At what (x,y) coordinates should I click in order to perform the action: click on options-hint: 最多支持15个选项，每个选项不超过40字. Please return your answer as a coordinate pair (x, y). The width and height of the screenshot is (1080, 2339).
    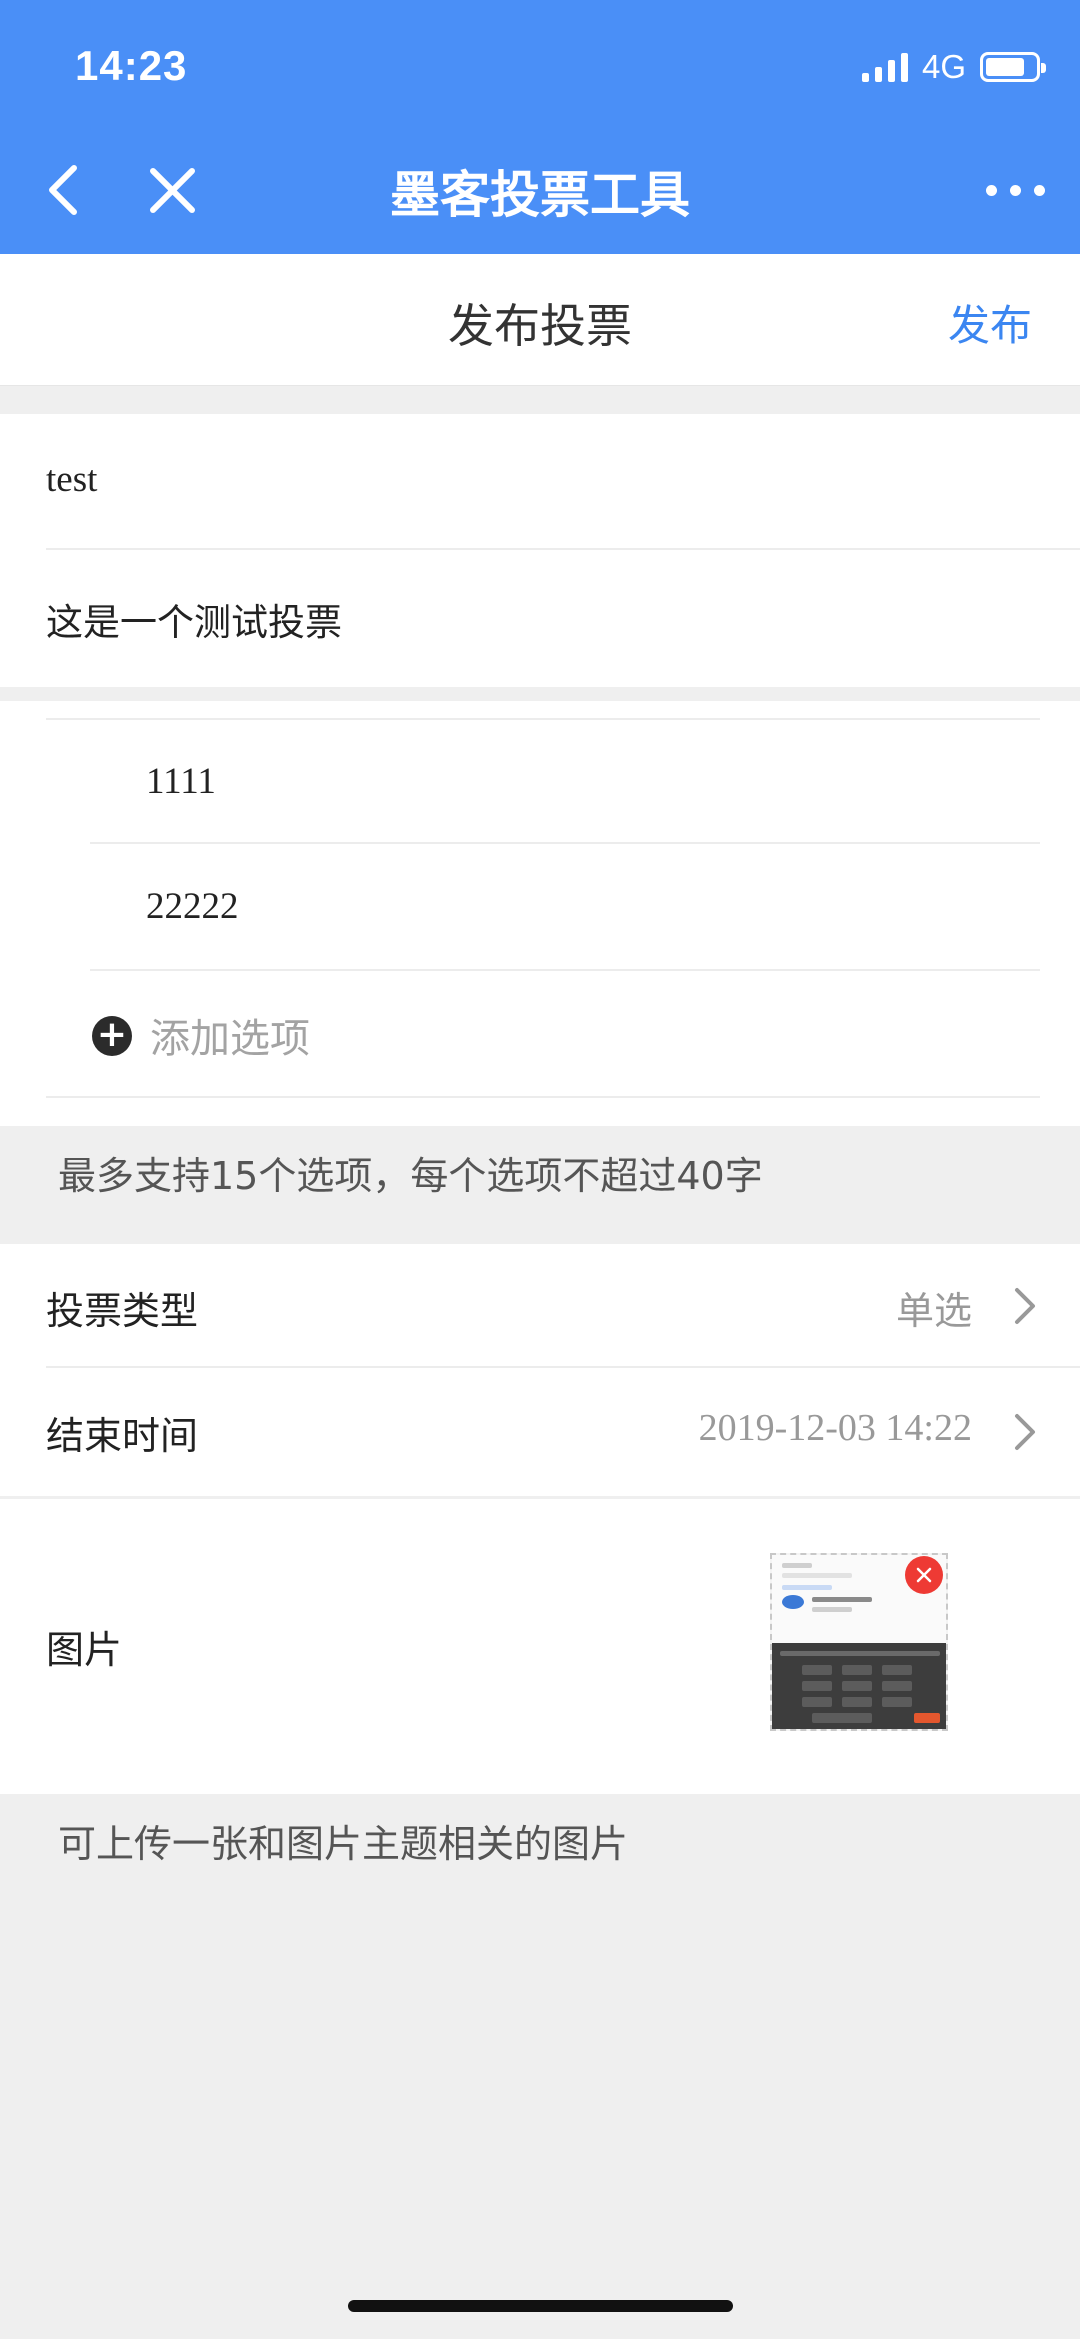
    Looking at the image, I should click on (410, 1176).